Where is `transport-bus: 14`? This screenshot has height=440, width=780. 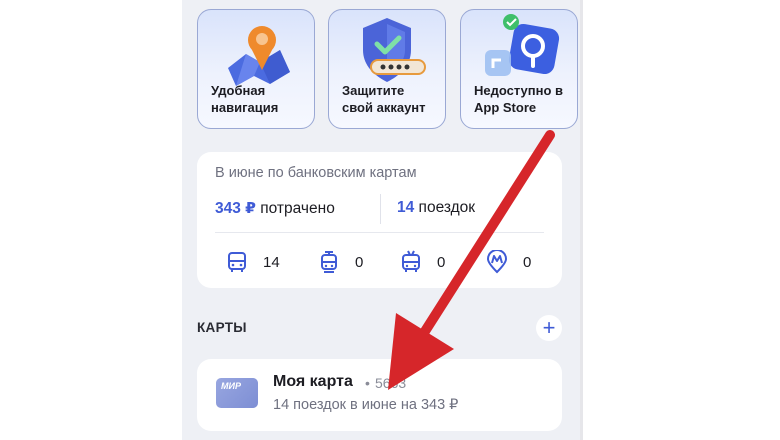 transport-bus: 14 is located at coordinates (252, 262).